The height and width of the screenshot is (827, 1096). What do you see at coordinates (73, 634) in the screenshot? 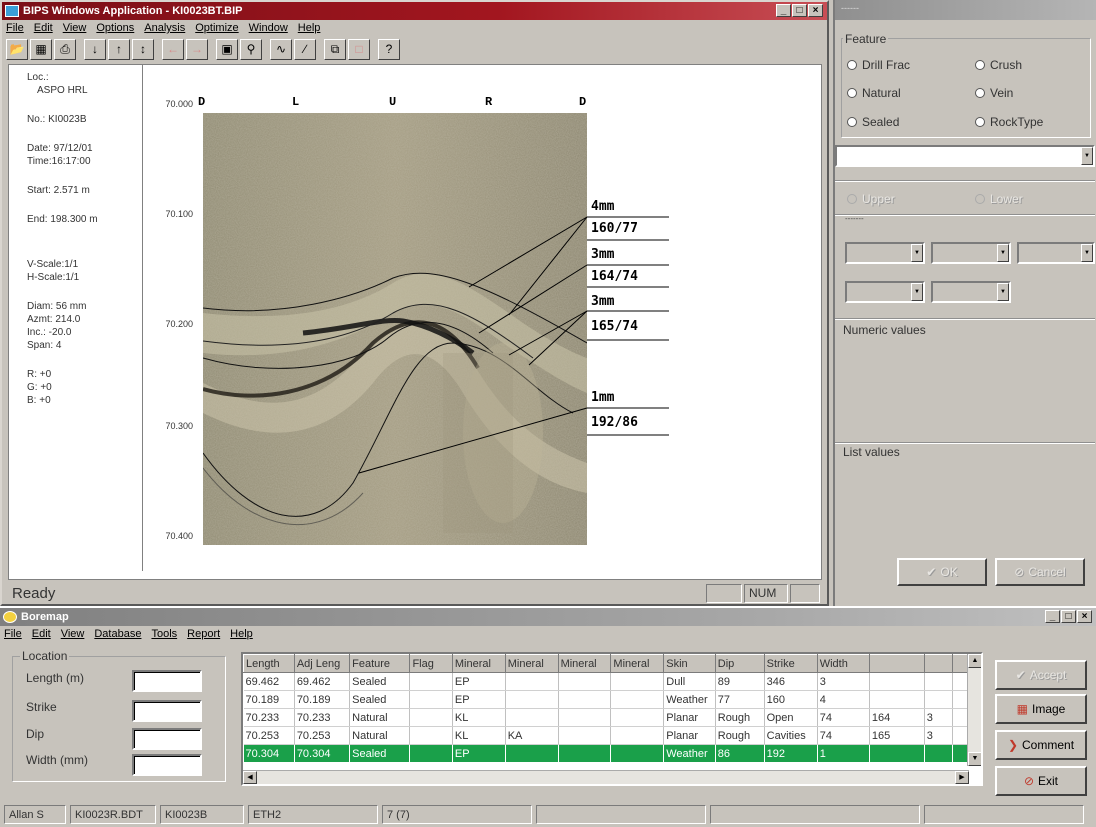
I see `menu-view: View` at bounding box center [73, 634].